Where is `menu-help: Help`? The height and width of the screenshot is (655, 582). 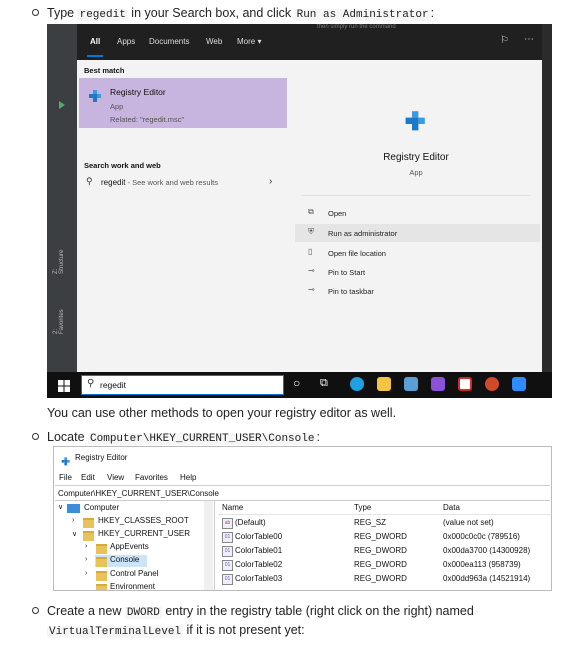
menu-help: Help is located at coordinates (188, 477).